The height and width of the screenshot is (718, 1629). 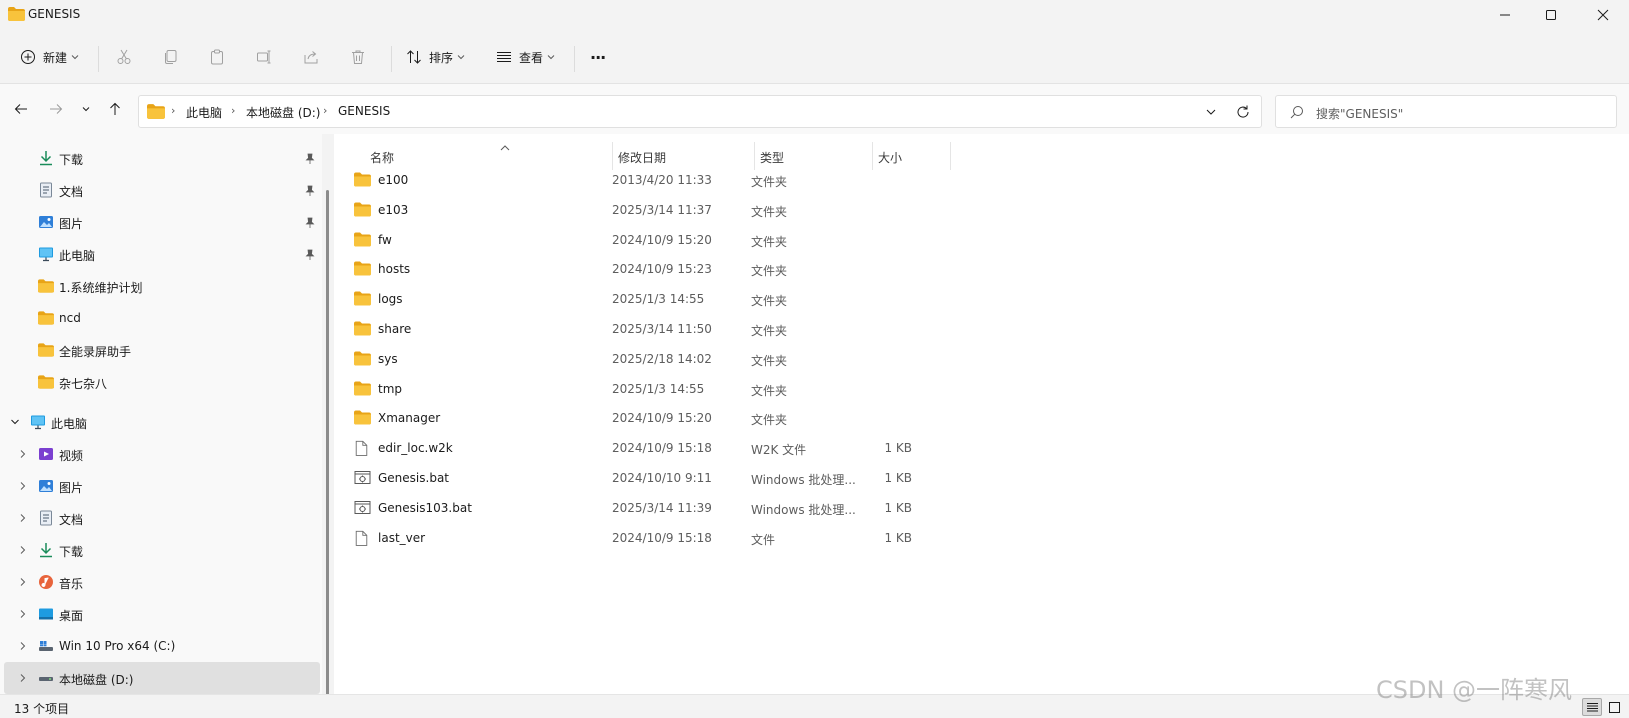 I want to click on new-button: 新建, so click(x=49, y=57).